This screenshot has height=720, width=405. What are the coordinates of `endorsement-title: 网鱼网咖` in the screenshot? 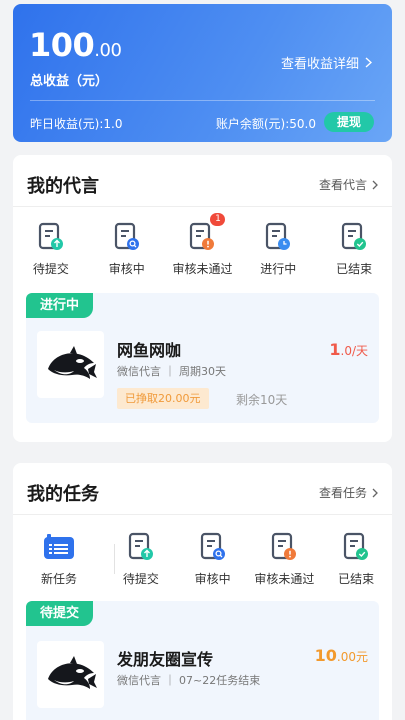 It's located at (149, 350).